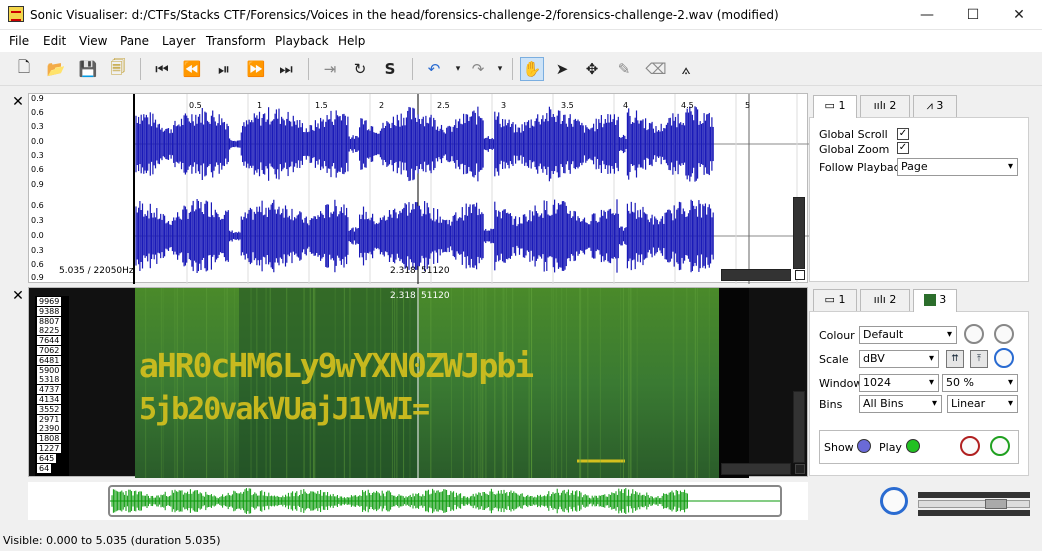 The height and width of the screenshot is (551, 1042). I want to click on overview-pane, so click(418, 501).